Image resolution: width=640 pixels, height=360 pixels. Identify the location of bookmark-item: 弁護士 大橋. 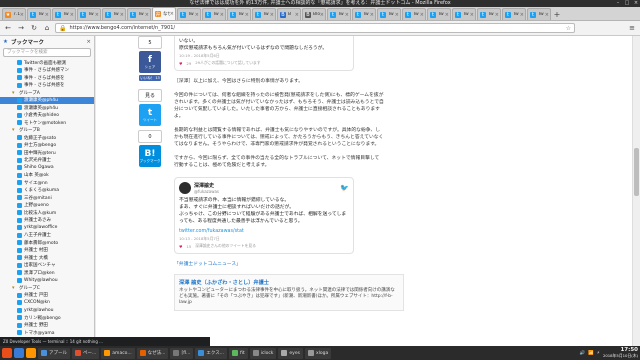
(47, 258).